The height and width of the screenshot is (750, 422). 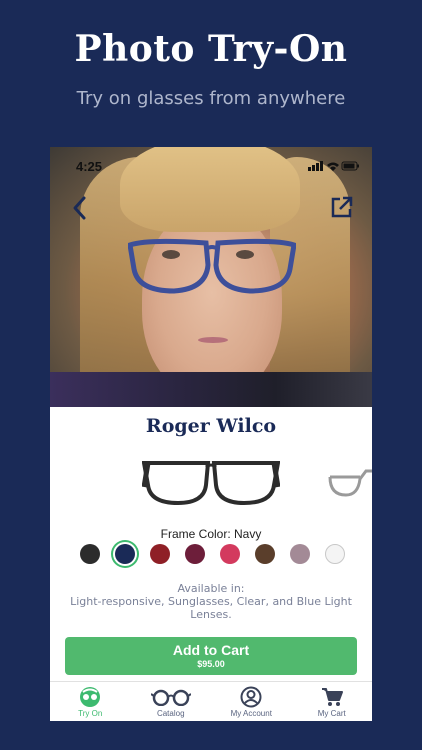 What do you see at coordinates (170, 697) in the screenshot?
I see `glasses-icon` at bounding box center [170, 697].